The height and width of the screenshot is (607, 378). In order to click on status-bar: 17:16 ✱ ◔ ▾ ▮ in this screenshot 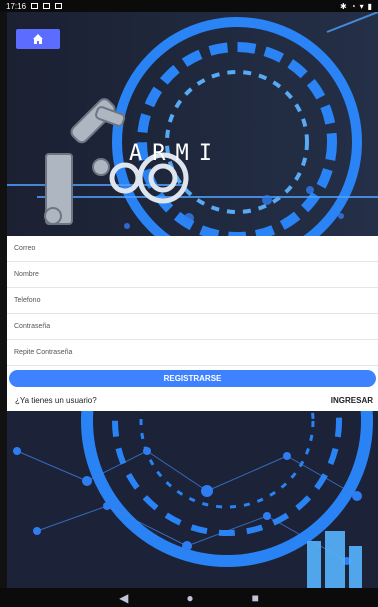, I will do `click(189, 6)`.